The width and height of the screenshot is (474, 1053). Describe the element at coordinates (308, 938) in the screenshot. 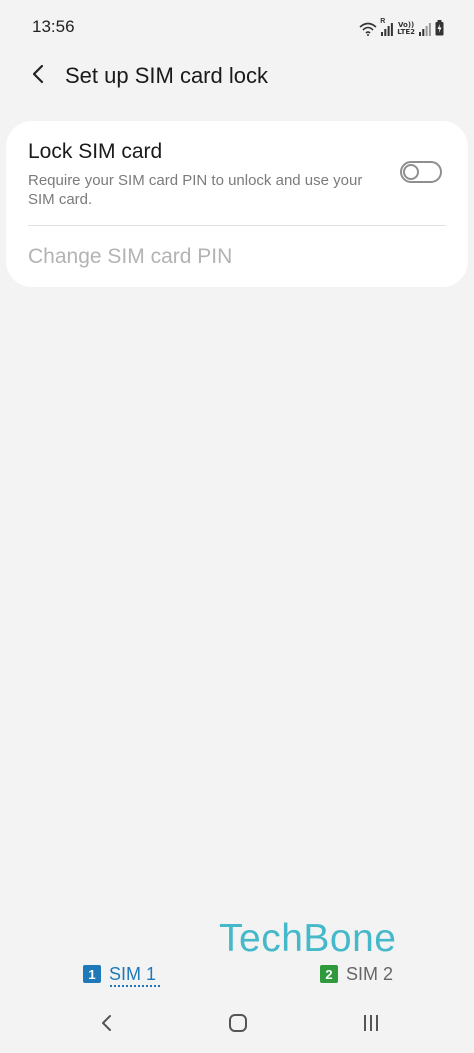

I see `watermark-logo: TechBone` at that location.